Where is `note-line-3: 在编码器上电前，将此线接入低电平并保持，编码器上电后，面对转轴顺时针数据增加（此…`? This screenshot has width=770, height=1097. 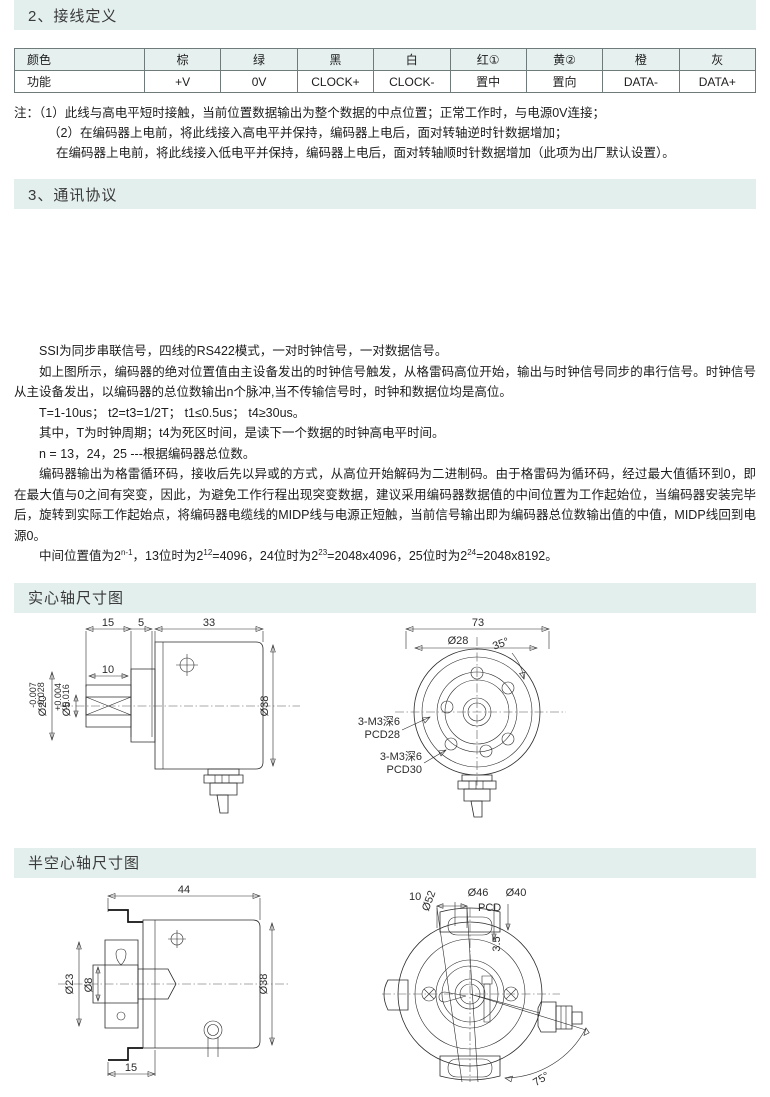 note-line-3: 在编码器上电前，将此线接入低电平并保持，编码器上电后，面对转轴顺时针数据增加（此… is located at coordinates (365, 153).